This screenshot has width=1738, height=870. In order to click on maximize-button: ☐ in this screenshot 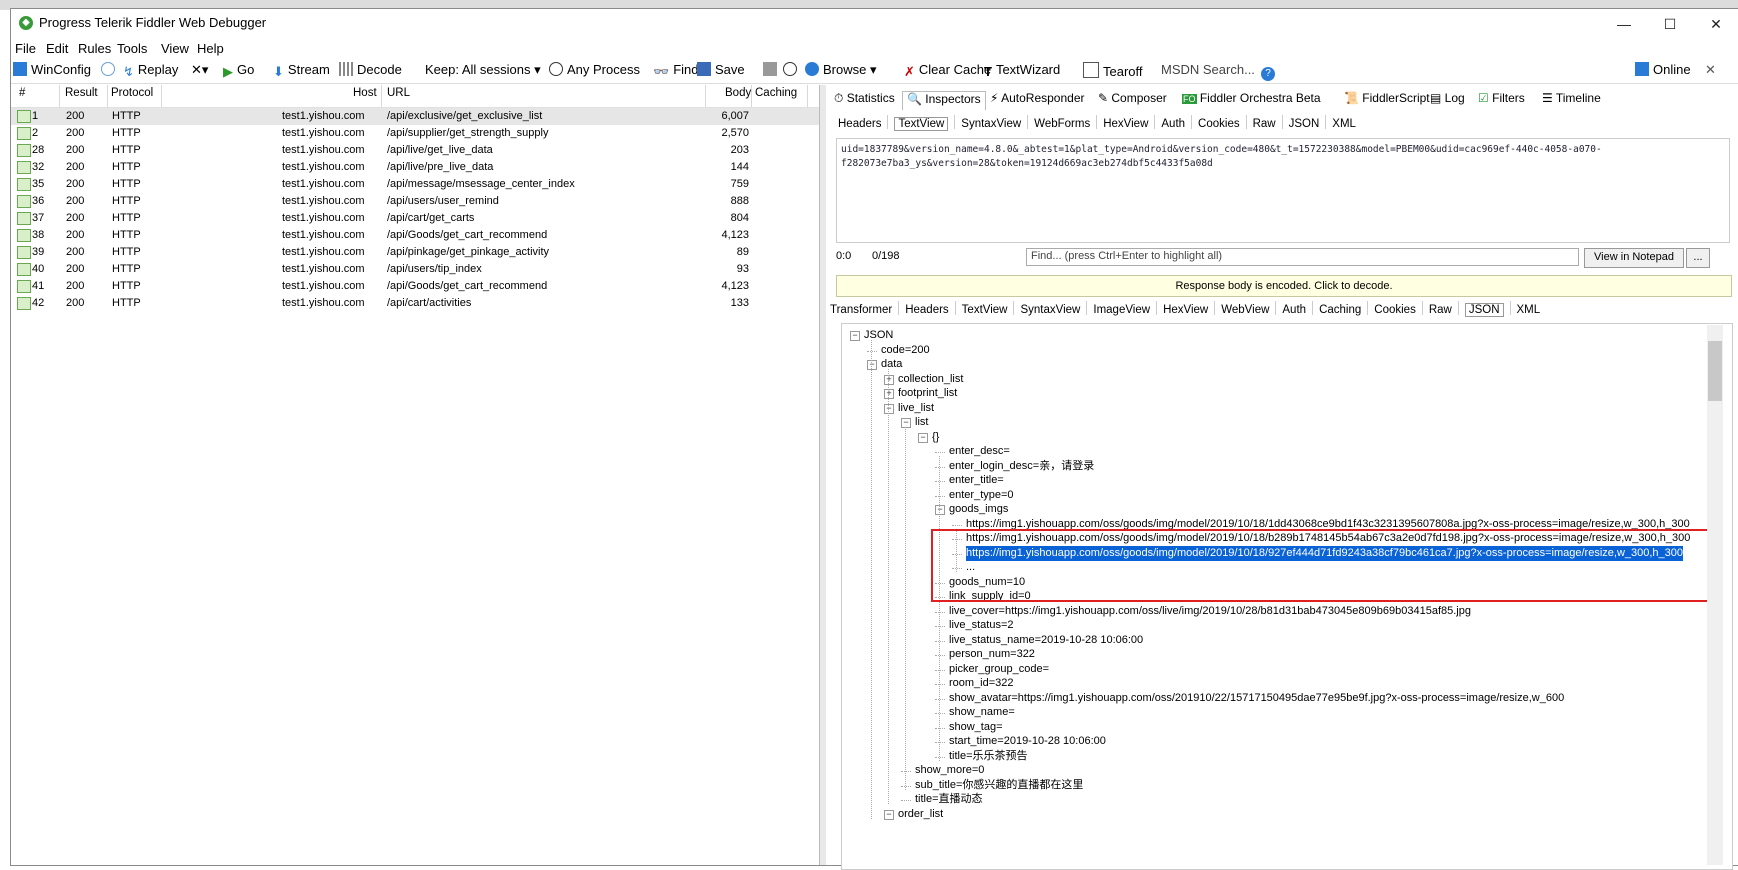, I will do `click(1670, 24)`.